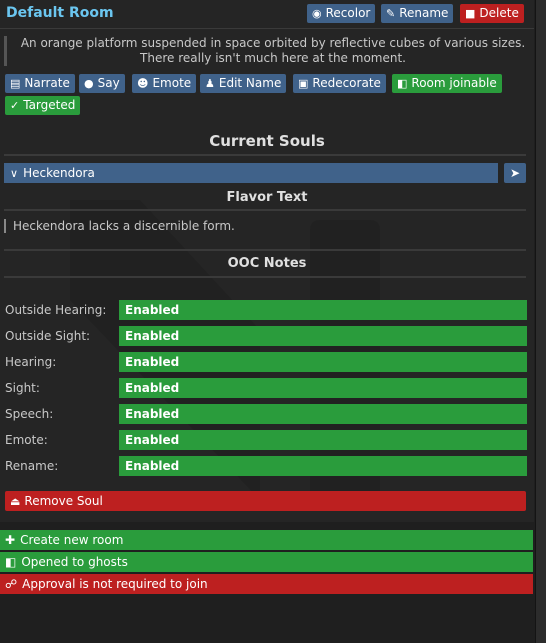  Describe the element at coordinates (267, 263) in the screenshot. I see `ooc-notes-heading: OOC Notes` at that location.